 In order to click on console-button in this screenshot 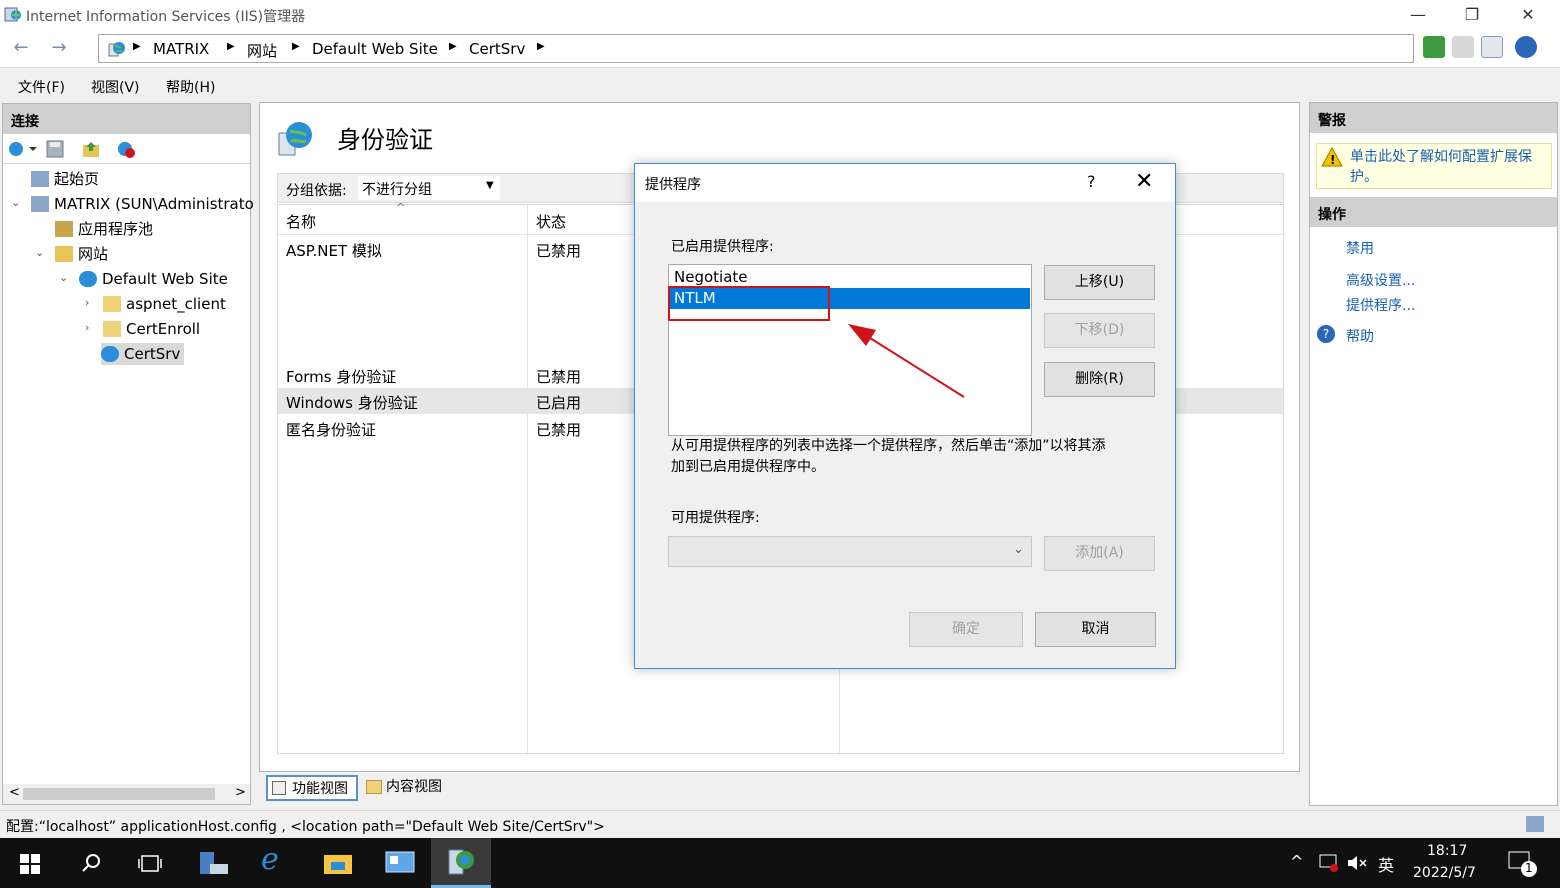, I will do `click(399, 863)`.